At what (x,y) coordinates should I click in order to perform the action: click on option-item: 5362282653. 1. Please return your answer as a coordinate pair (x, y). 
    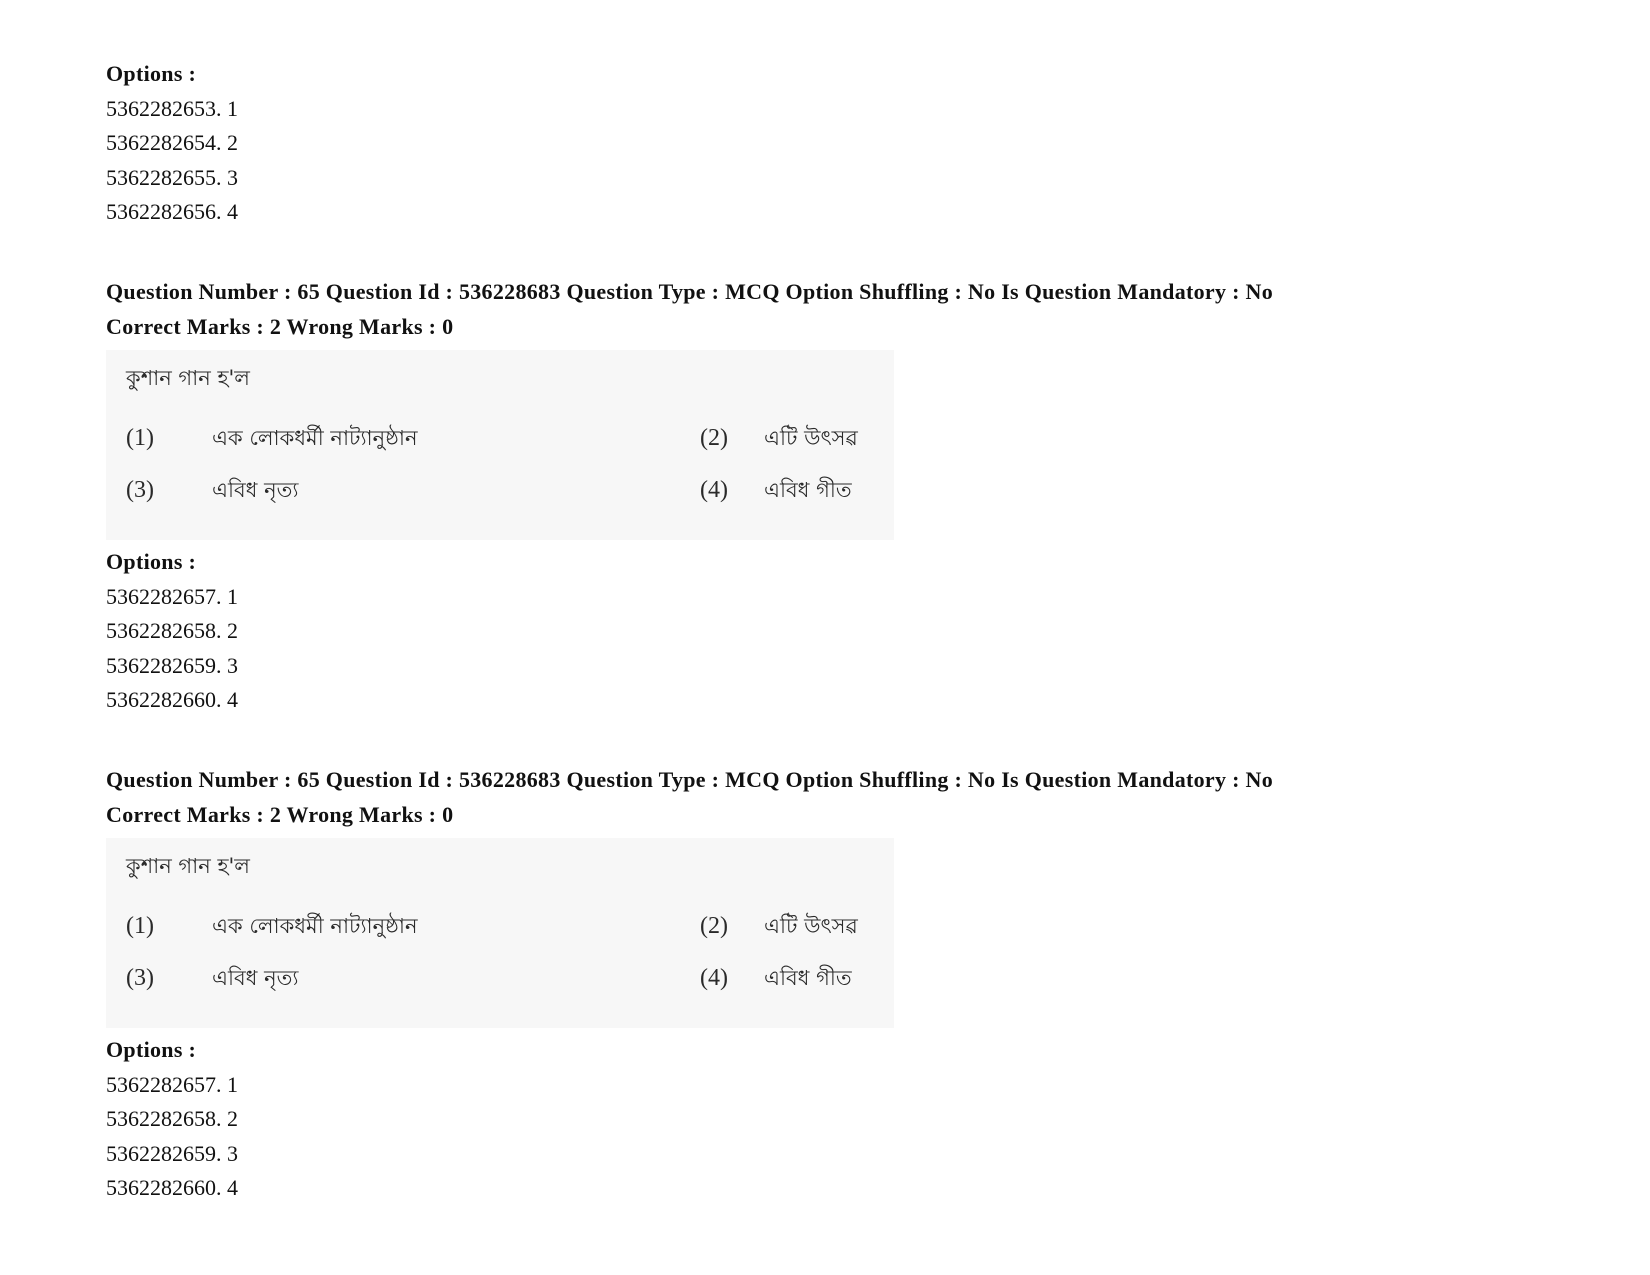
    Looking at the image, I should click on (172, 108).